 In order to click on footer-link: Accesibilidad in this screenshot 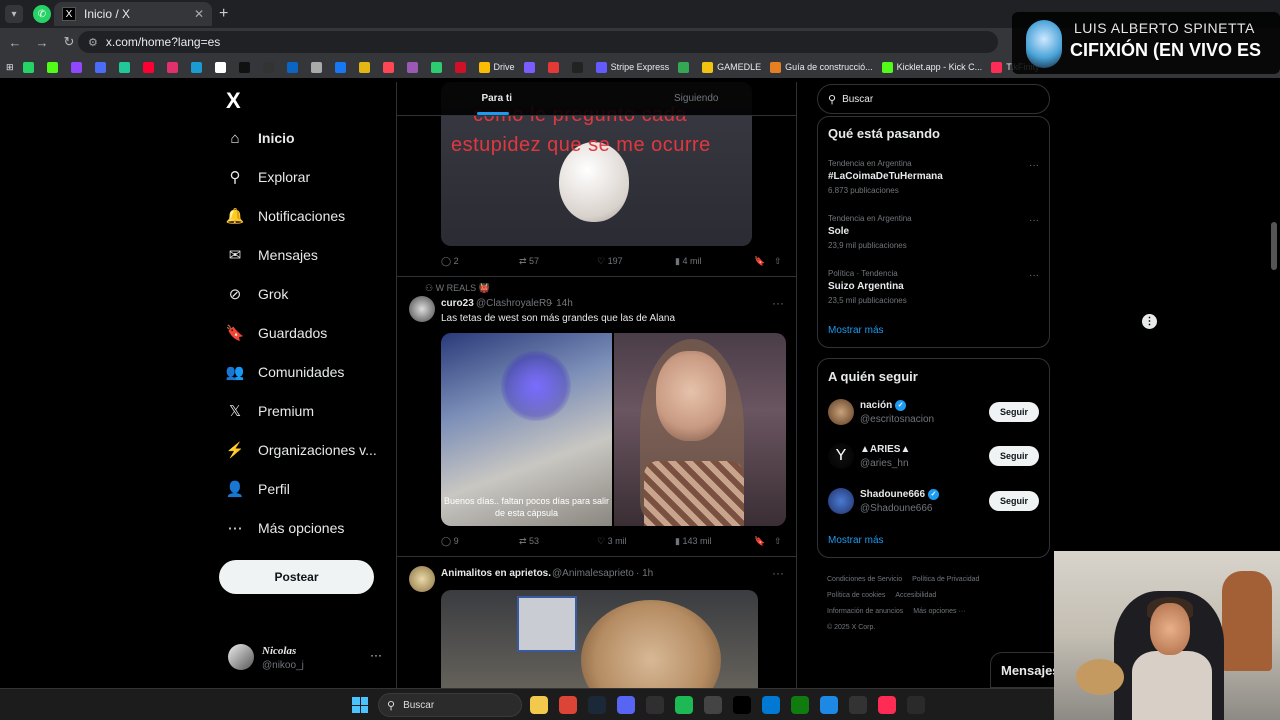, I will do `click(915, 595)`.